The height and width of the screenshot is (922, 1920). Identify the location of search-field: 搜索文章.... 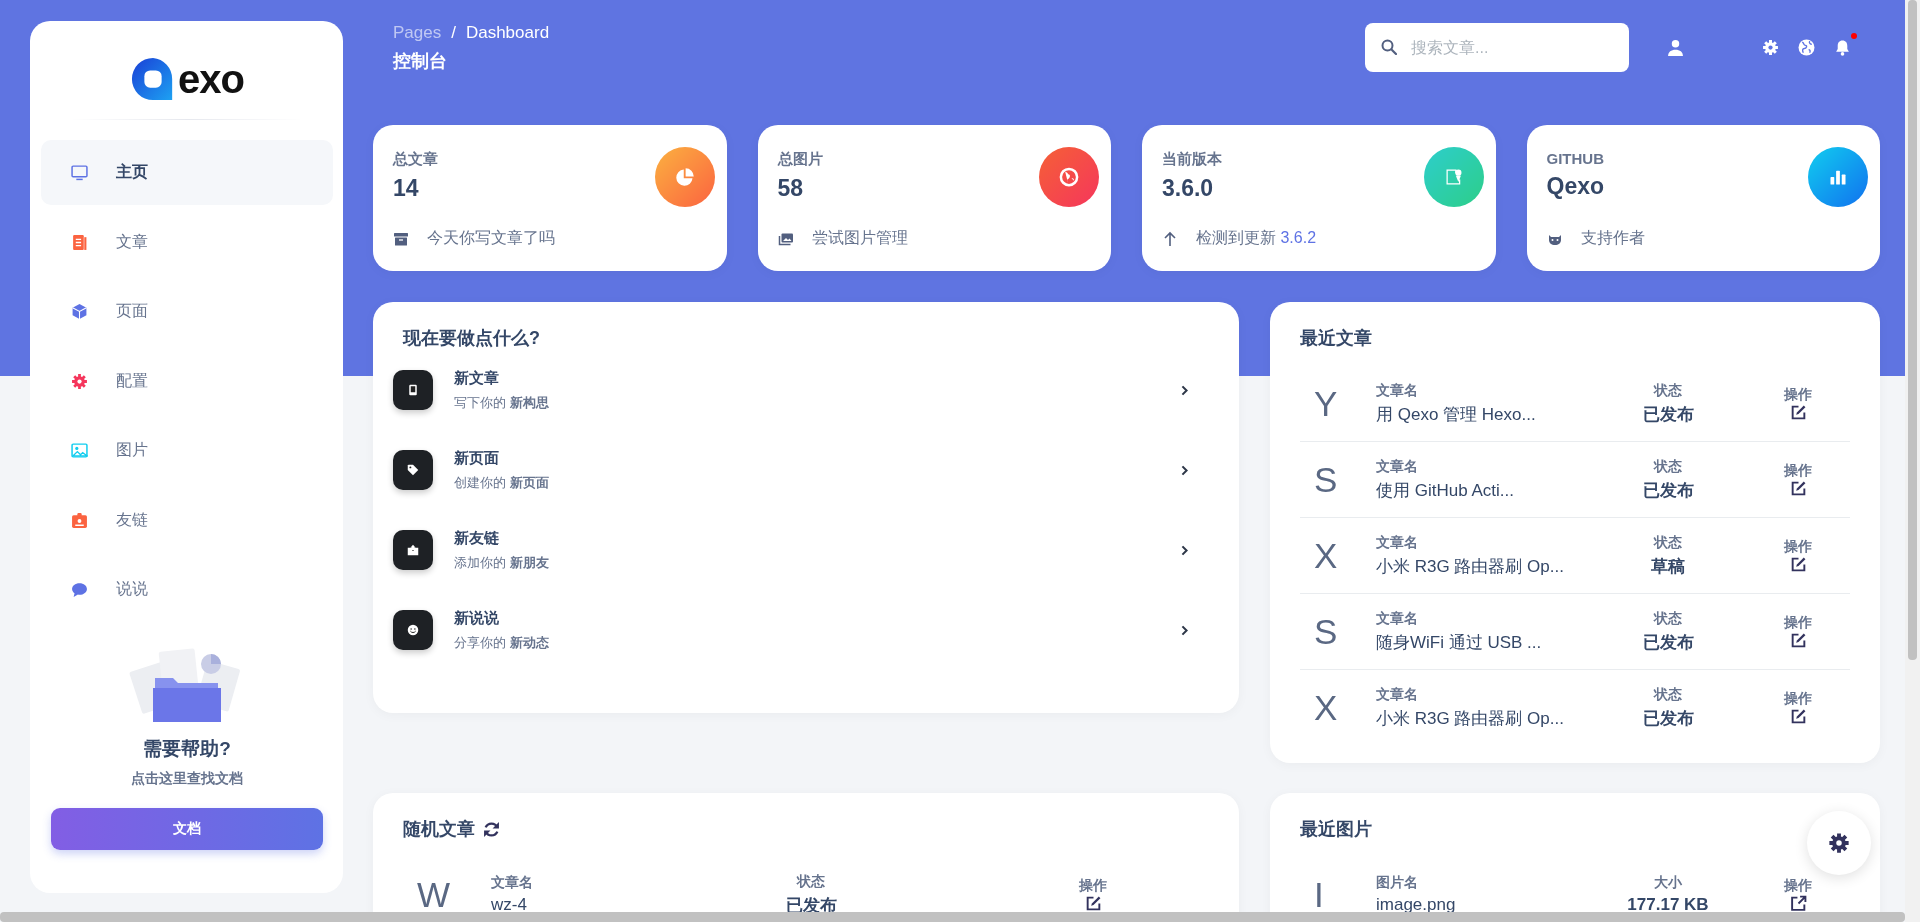
(1497, 47).